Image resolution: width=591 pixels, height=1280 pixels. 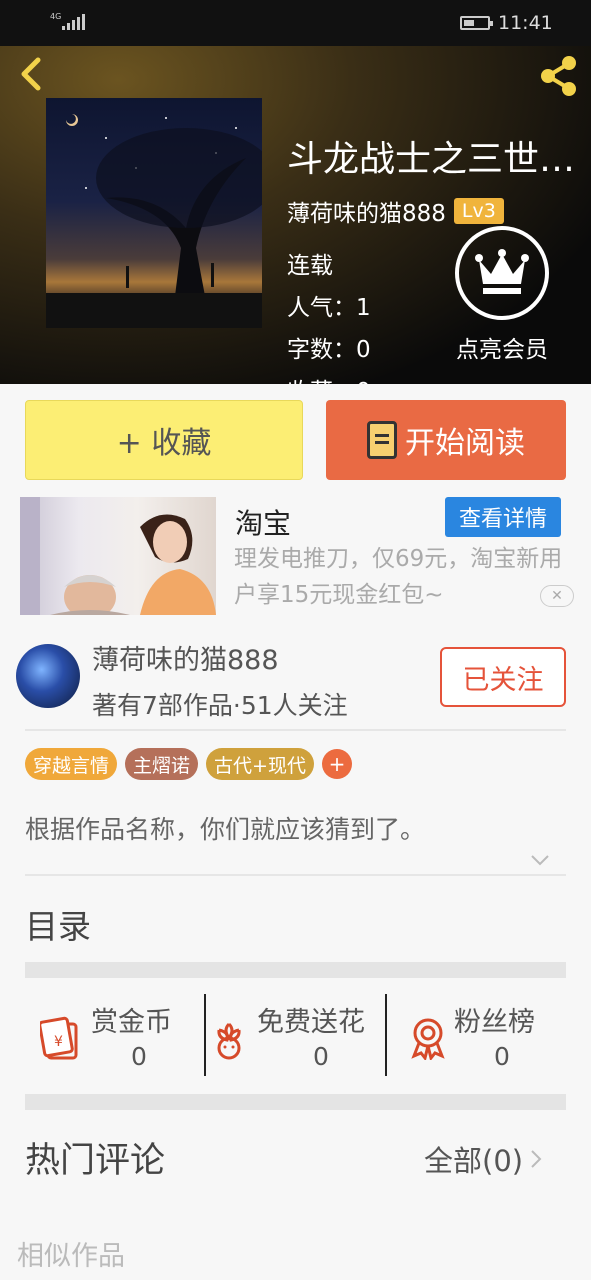 I want to click on cover-illustration, so click(x=154, y=221).